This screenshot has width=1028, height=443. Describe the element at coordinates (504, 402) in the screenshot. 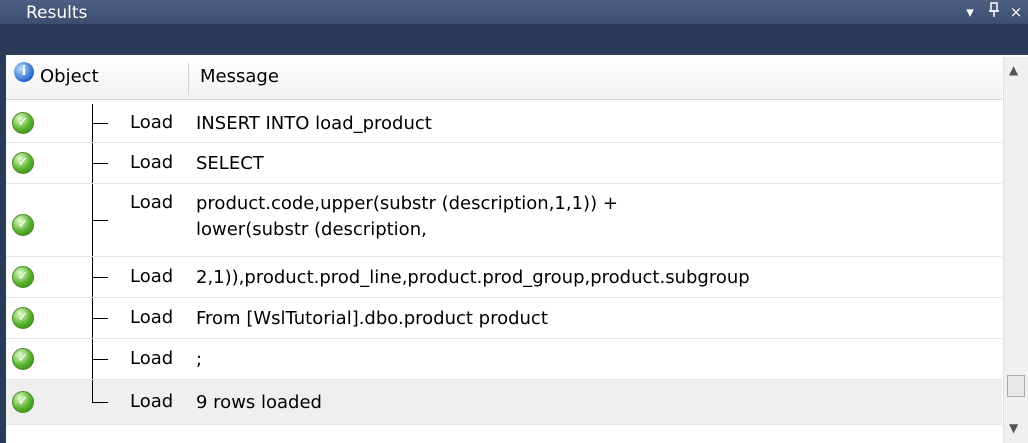

I see `table-row-selected: ✓ Load 9 rows loaded` at that location.